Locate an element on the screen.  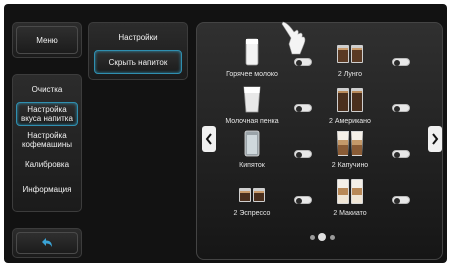
drink-toggle-hot-water is located at coordinates (303, 154).